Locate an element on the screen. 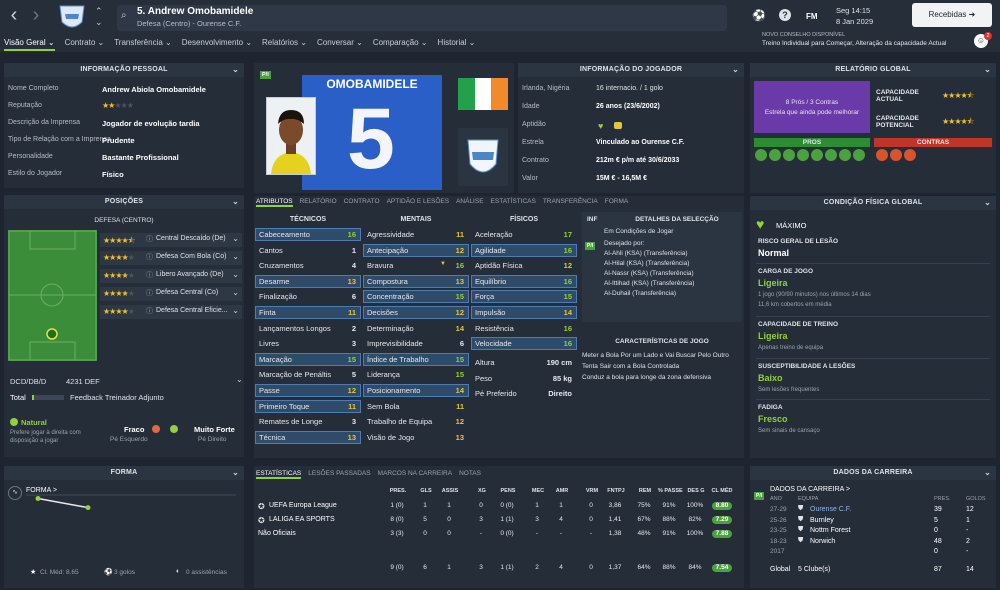 The width and height of the screenshot is (1000, 590). form-label: FORMA > is located at coordinates (41, 490).